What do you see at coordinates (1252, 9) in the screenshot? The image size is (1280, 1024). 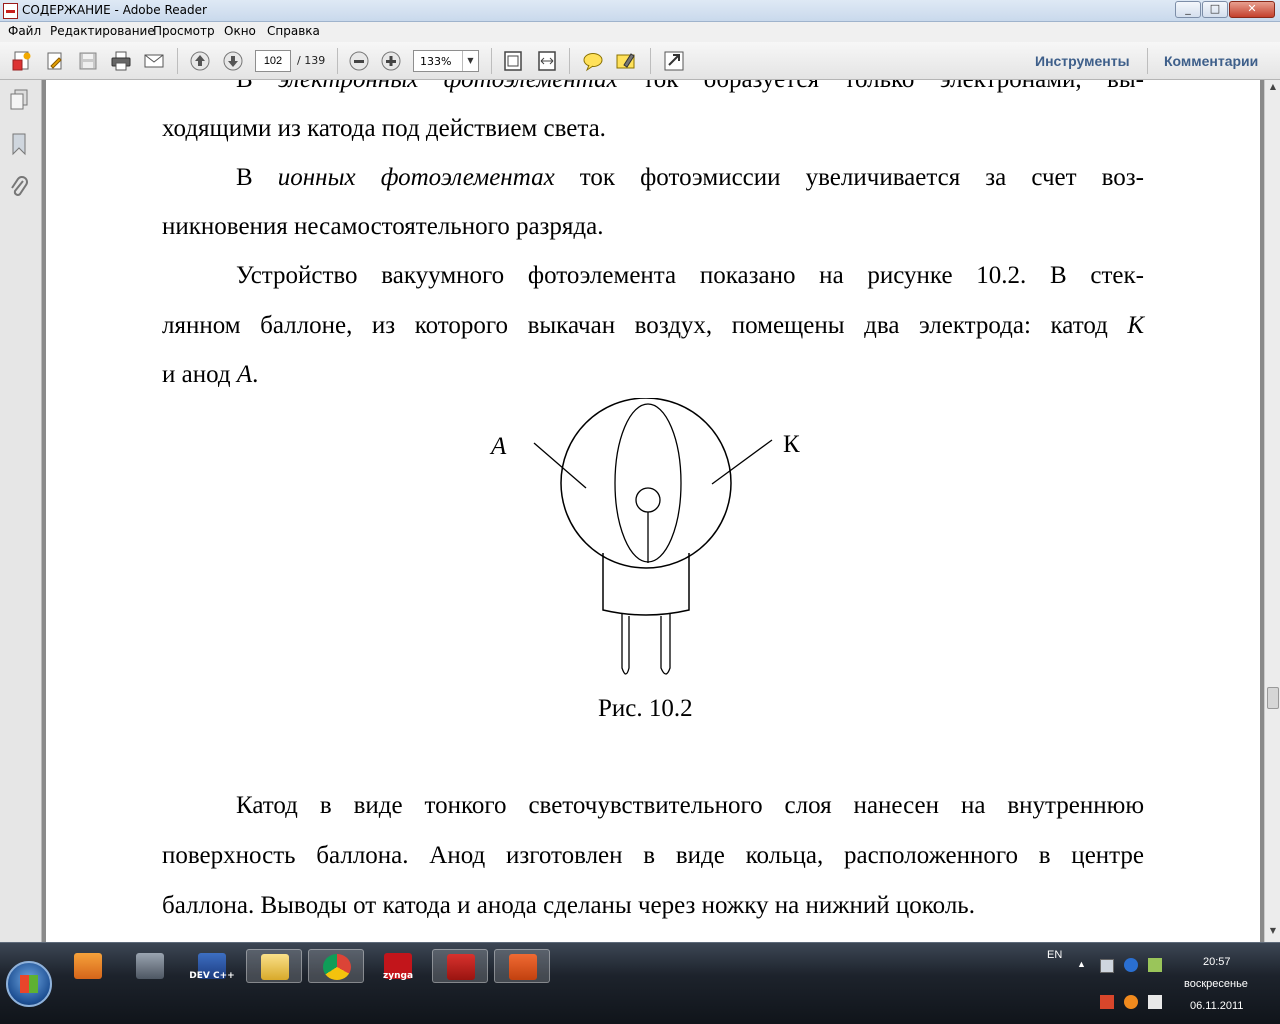 I see `close-button: ✕` at bounding box center [1252, 9].